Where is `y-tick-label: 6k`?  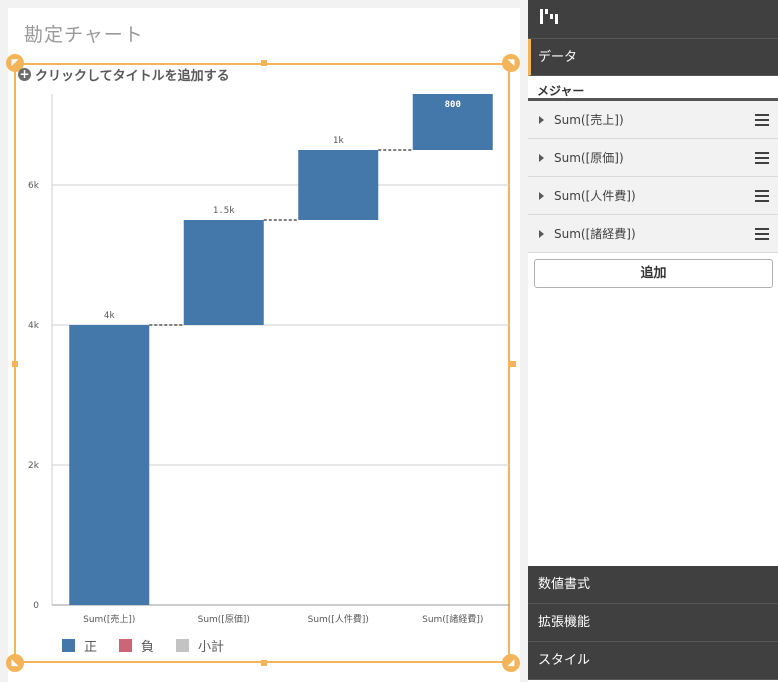 y-tick-label: 6k is located at coordinates (34, 186).